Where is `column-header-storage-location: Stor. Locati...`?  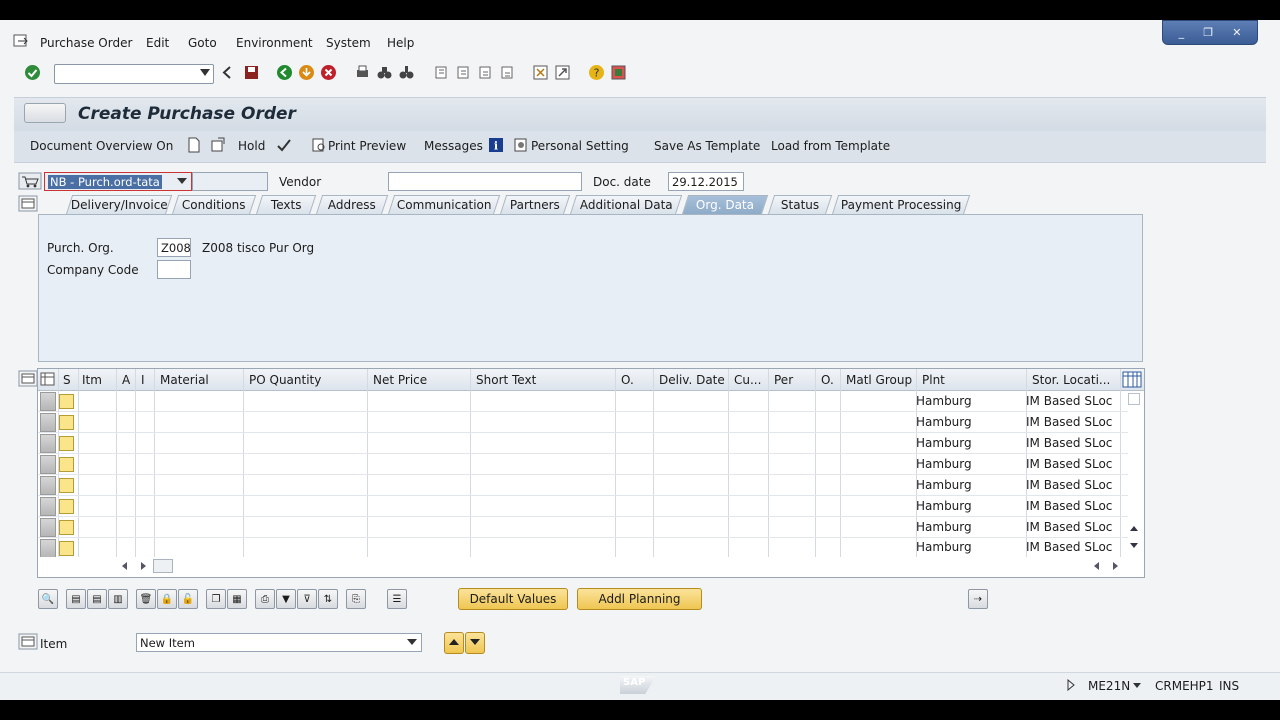 column-header-storage-location: Stor. Locati... is located at coordinates (1071, 380).